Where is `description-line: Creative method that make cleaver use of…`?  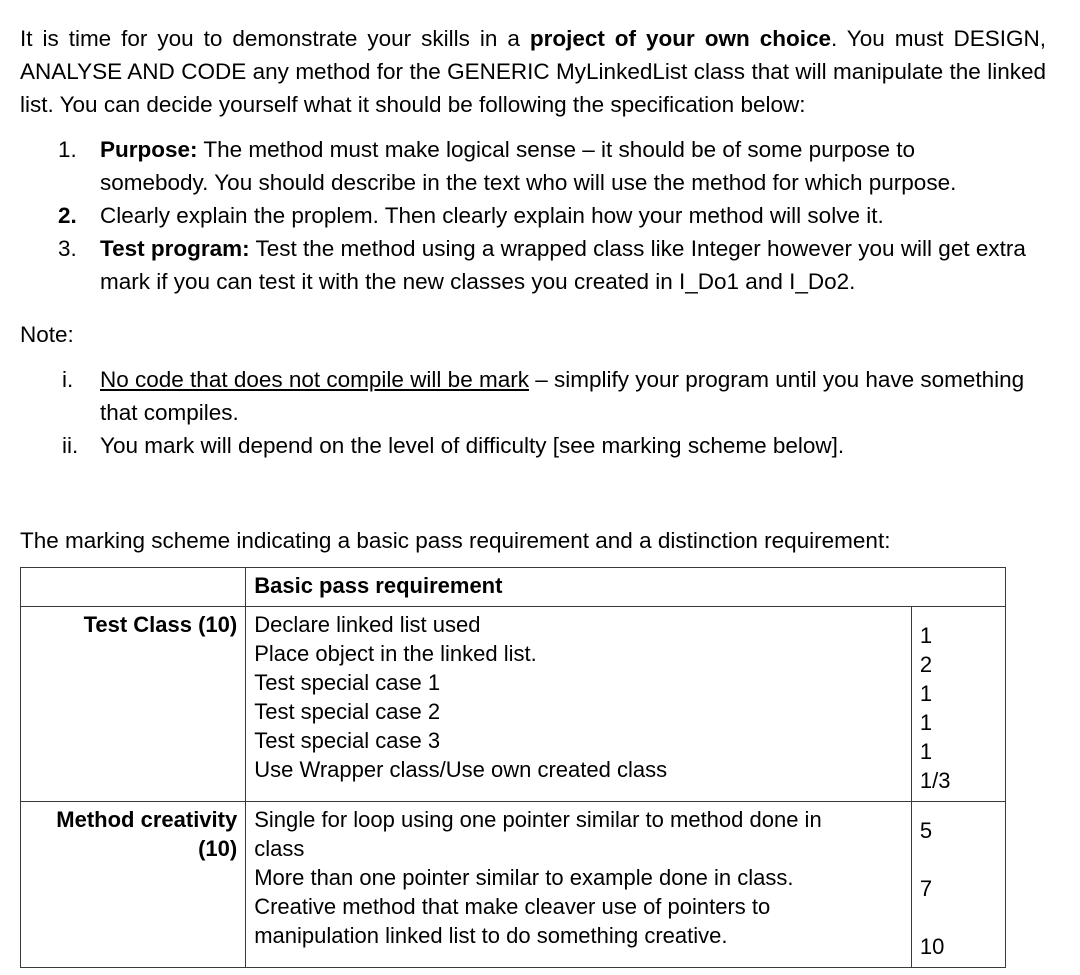 description-line: Creative method that make cleaver use of… is located at coordinates (512, 906).